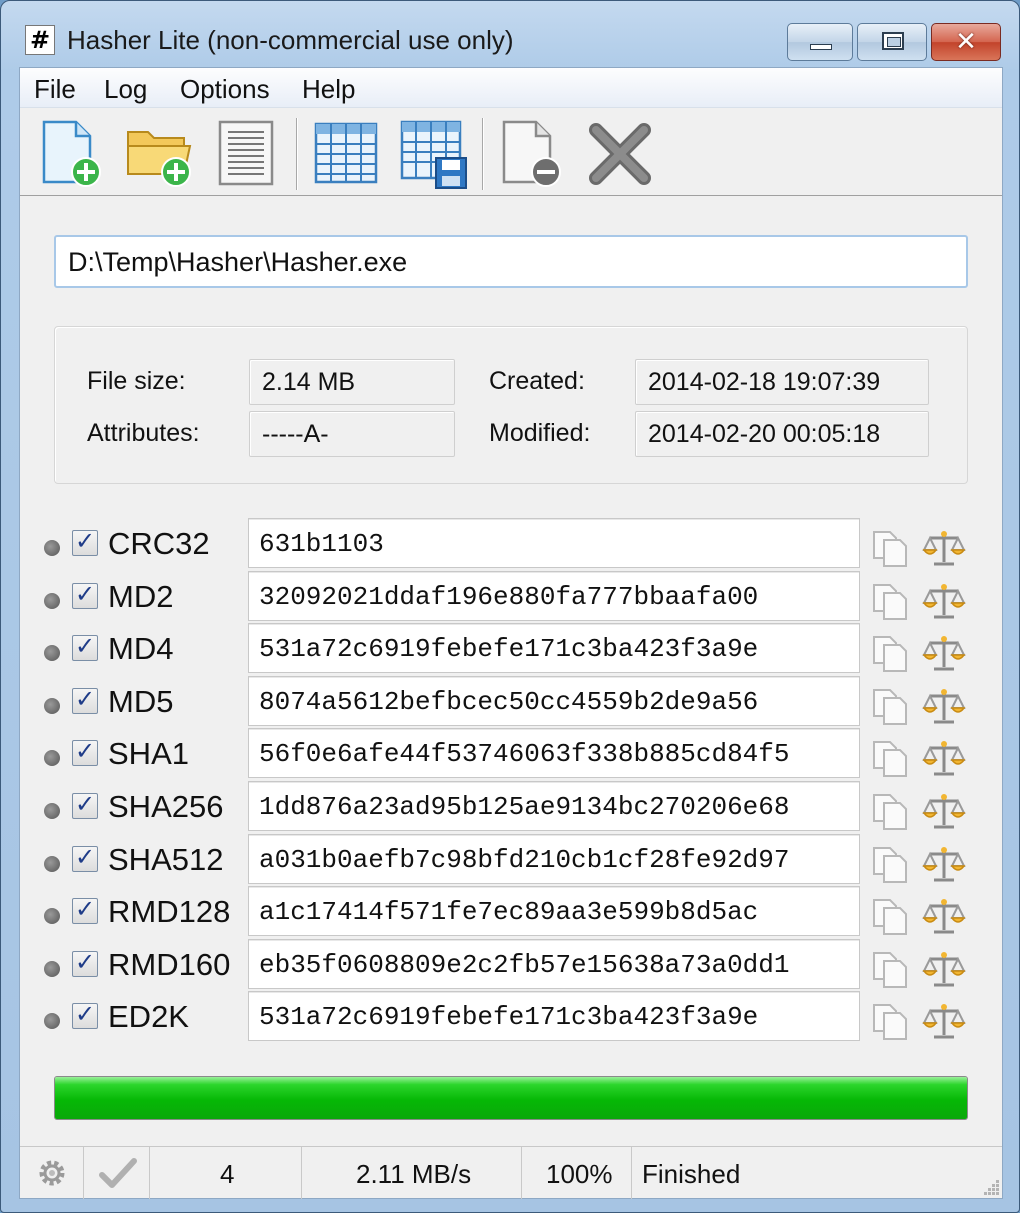 The height and width of the screenshot is (1213, 1020). Describe the element at coordinates (554, 595) in the screenshot. I see `hash-value-field: 32092021ddaf196e880fa777bbaafa00` at that location.